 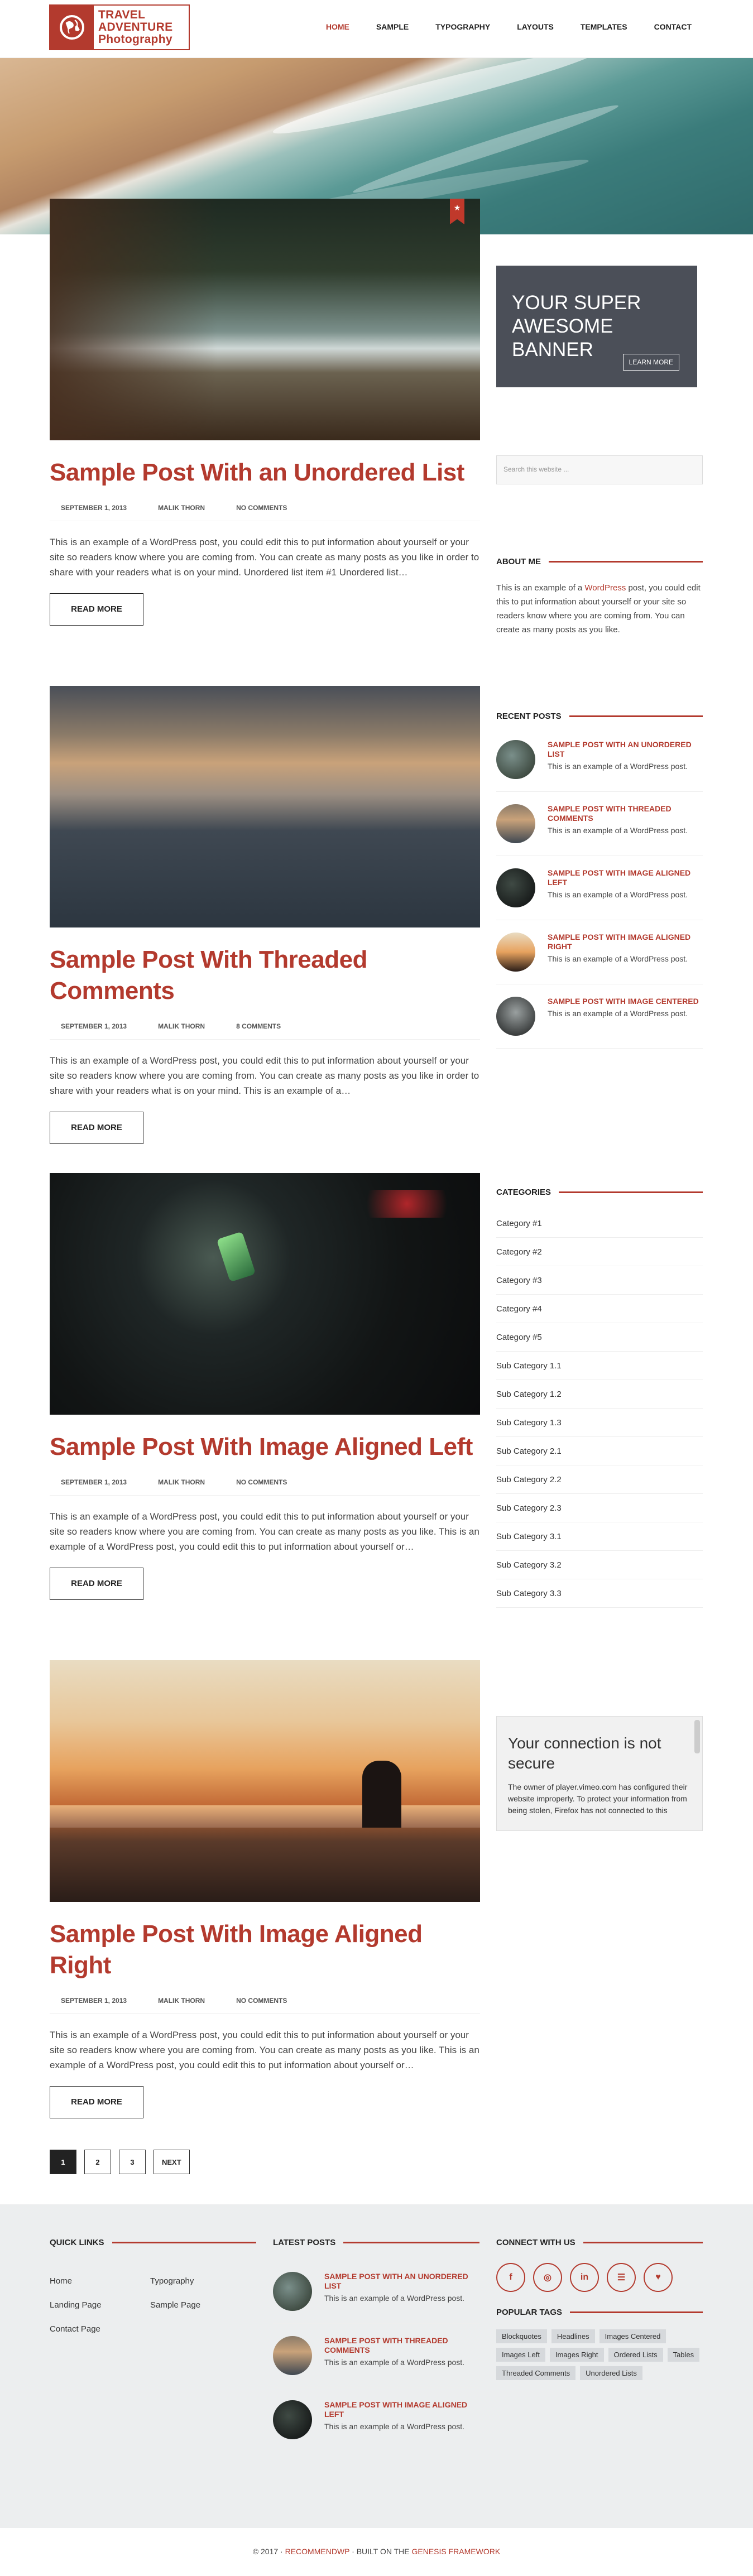 I want to click on tag-link: Images Right, so click(x=576, y=2355).